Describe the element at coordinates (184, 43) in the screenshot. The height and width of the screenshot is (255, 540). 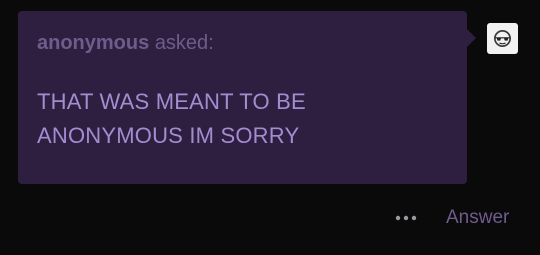
I see `asked-label: asked:` at that location.